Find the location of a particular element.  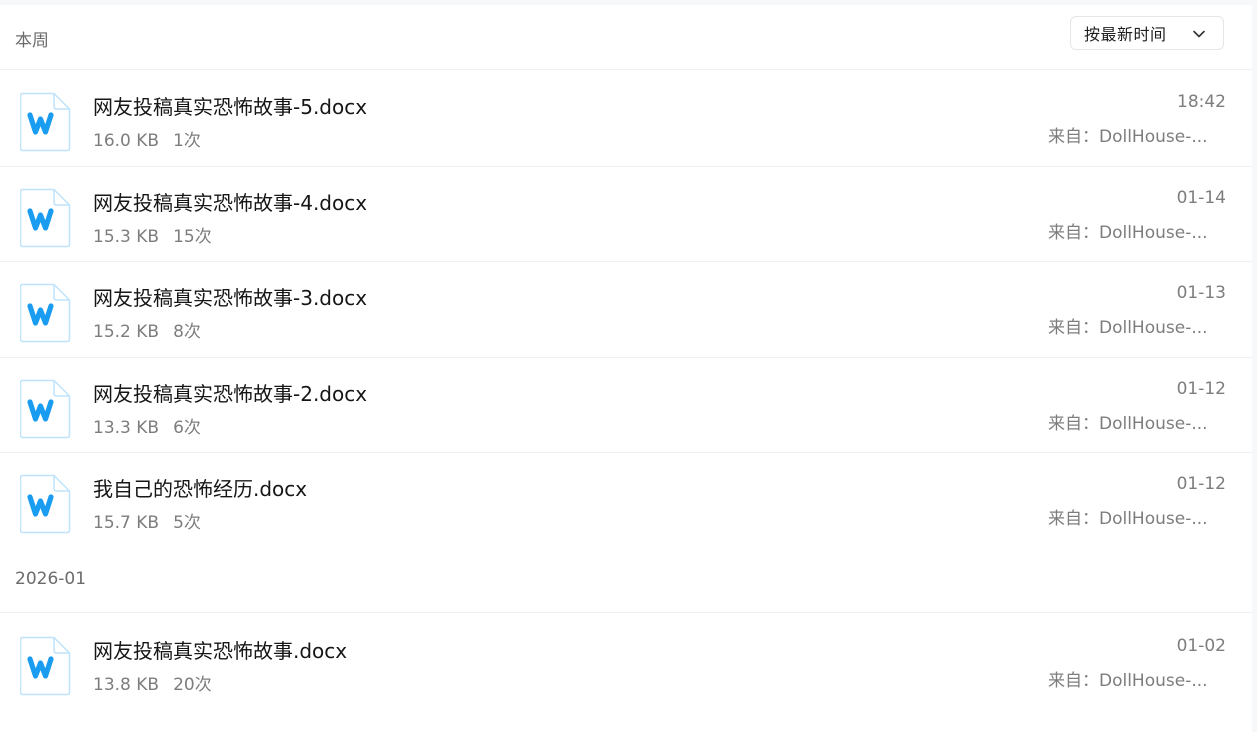

view-count: 15次 is located at coordinates (192, 237).